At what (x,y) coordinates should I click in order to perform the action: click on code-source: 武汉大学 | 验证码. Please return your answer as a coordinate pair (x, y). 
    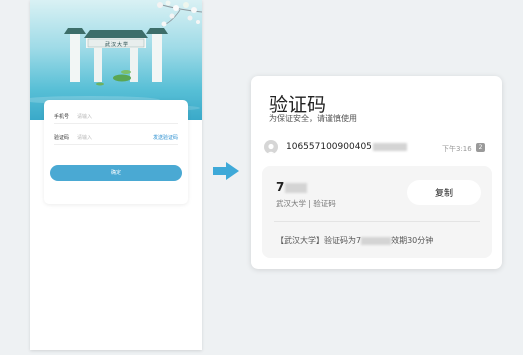
    Looking at the image, I should click on (306, 203).